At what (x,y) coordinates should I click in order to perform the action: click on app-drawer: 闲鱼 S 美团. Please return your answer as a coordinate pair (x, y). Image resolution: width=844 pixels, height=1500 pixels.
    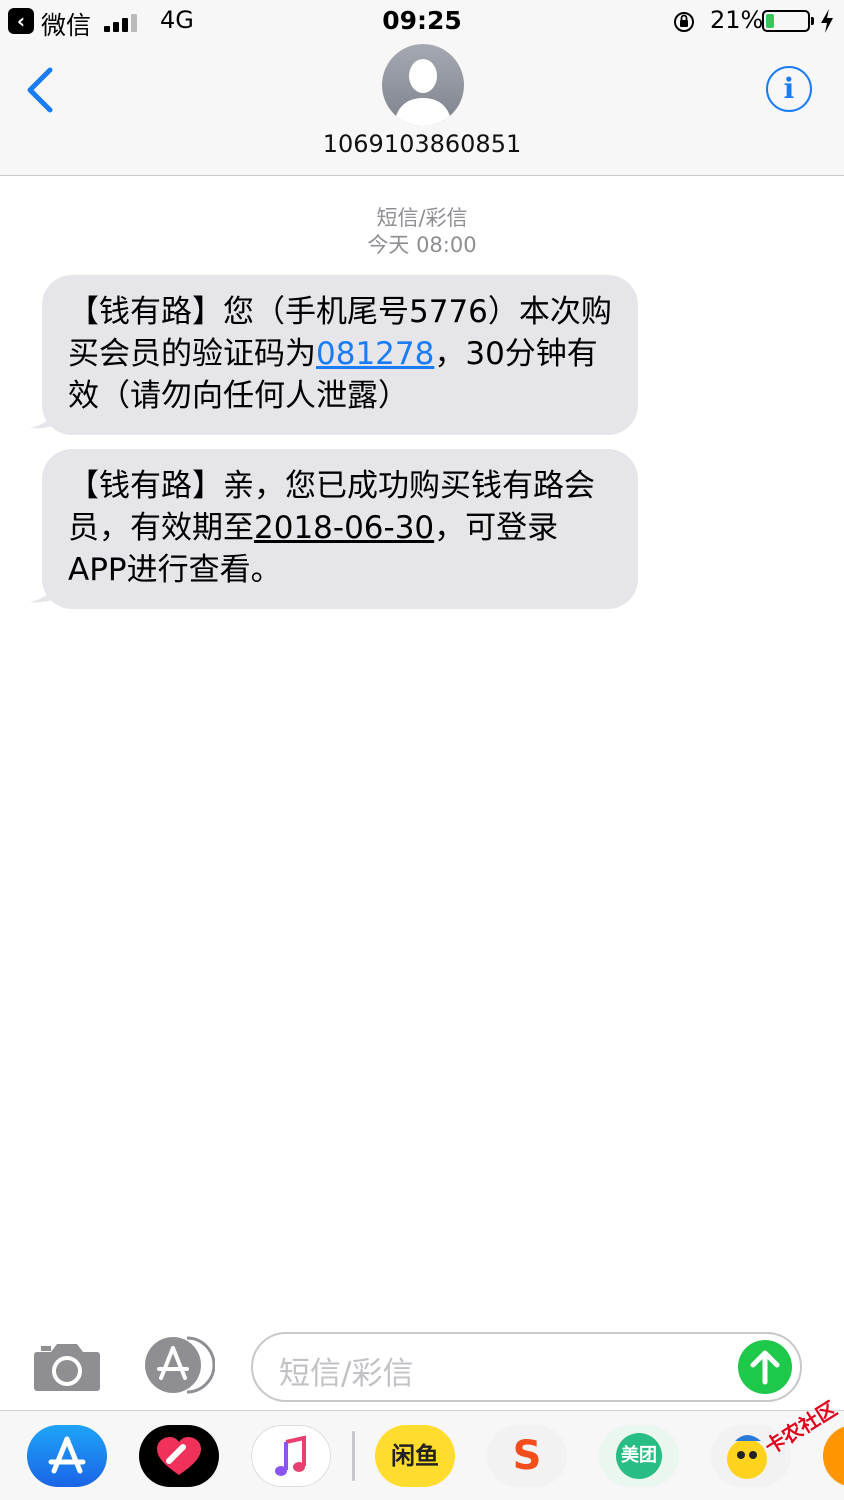
    Looking at the image, I should click on (422, 1455).